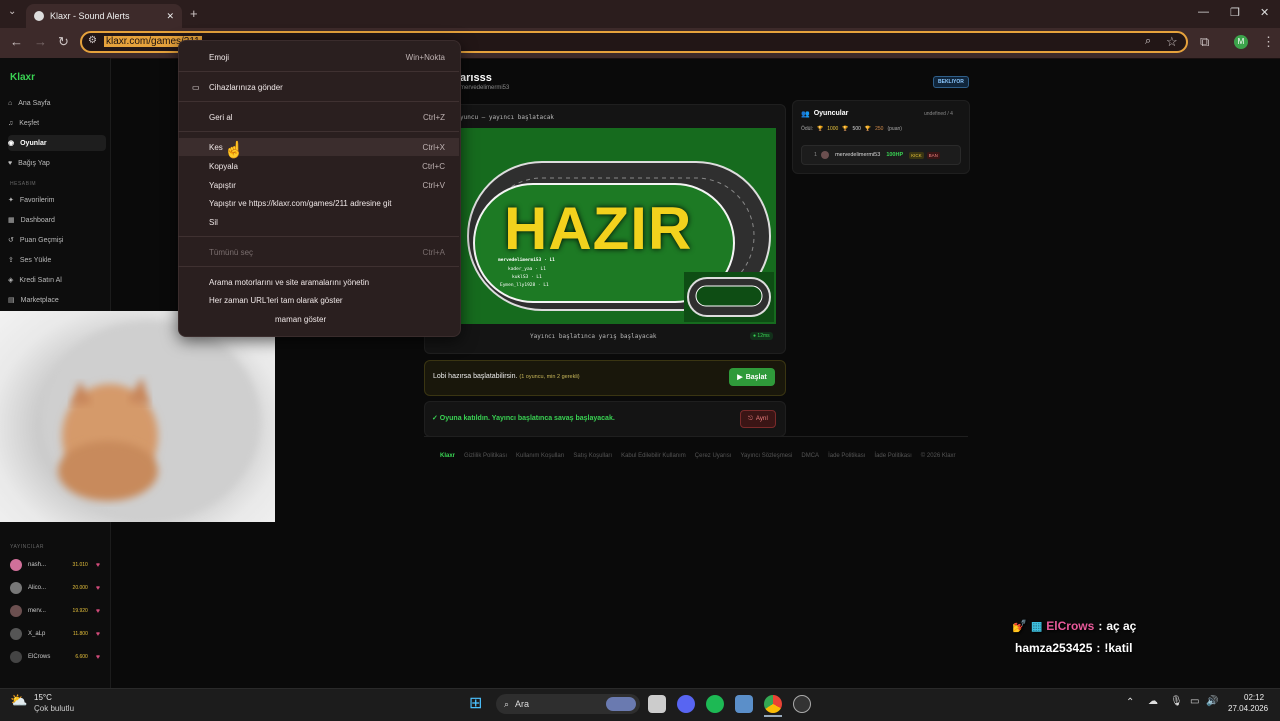  What do you see at coordinates (11, 240) in the screenshot?
I see `history-icon: ↺` at bounding box center [11, 240].